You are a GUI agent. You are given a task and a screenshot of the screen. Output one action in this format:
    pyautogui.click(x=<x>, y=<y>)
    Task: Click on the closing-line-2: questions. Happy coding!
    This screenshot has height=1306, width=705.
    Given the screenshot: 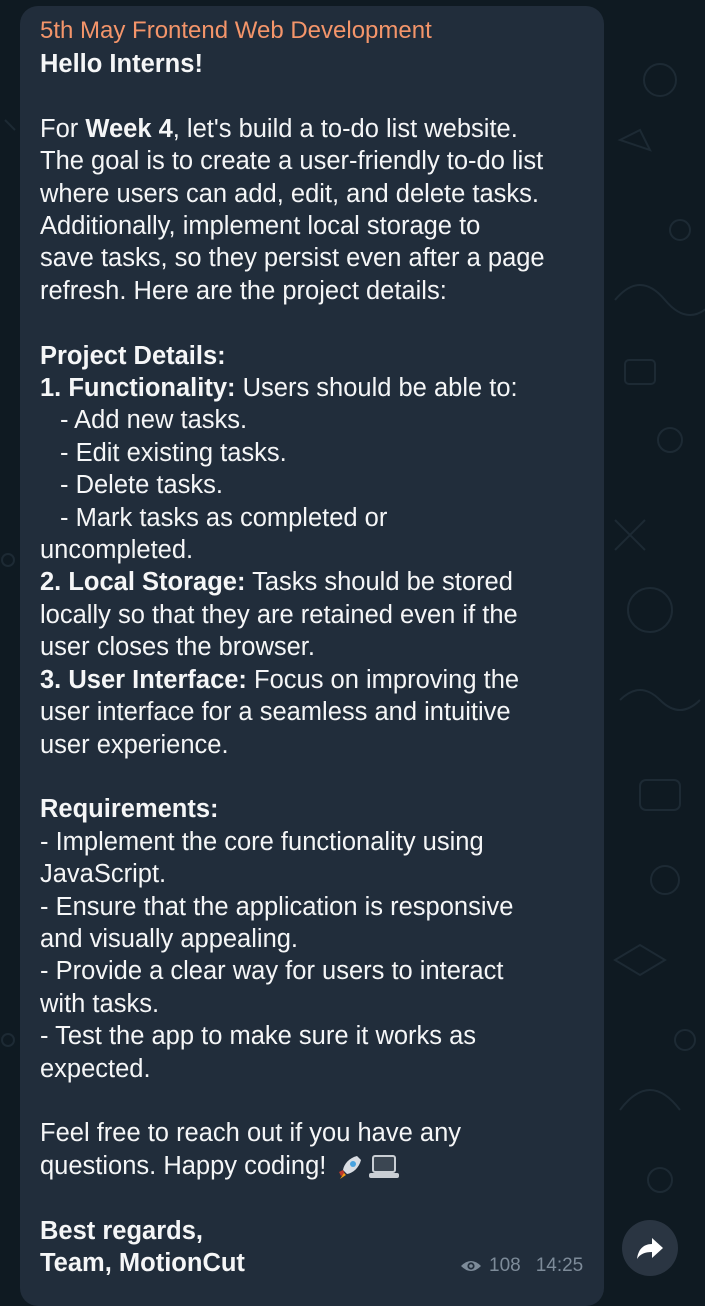 What is the action you would take?
    pyautogui.click(x=312, y=1166)
    